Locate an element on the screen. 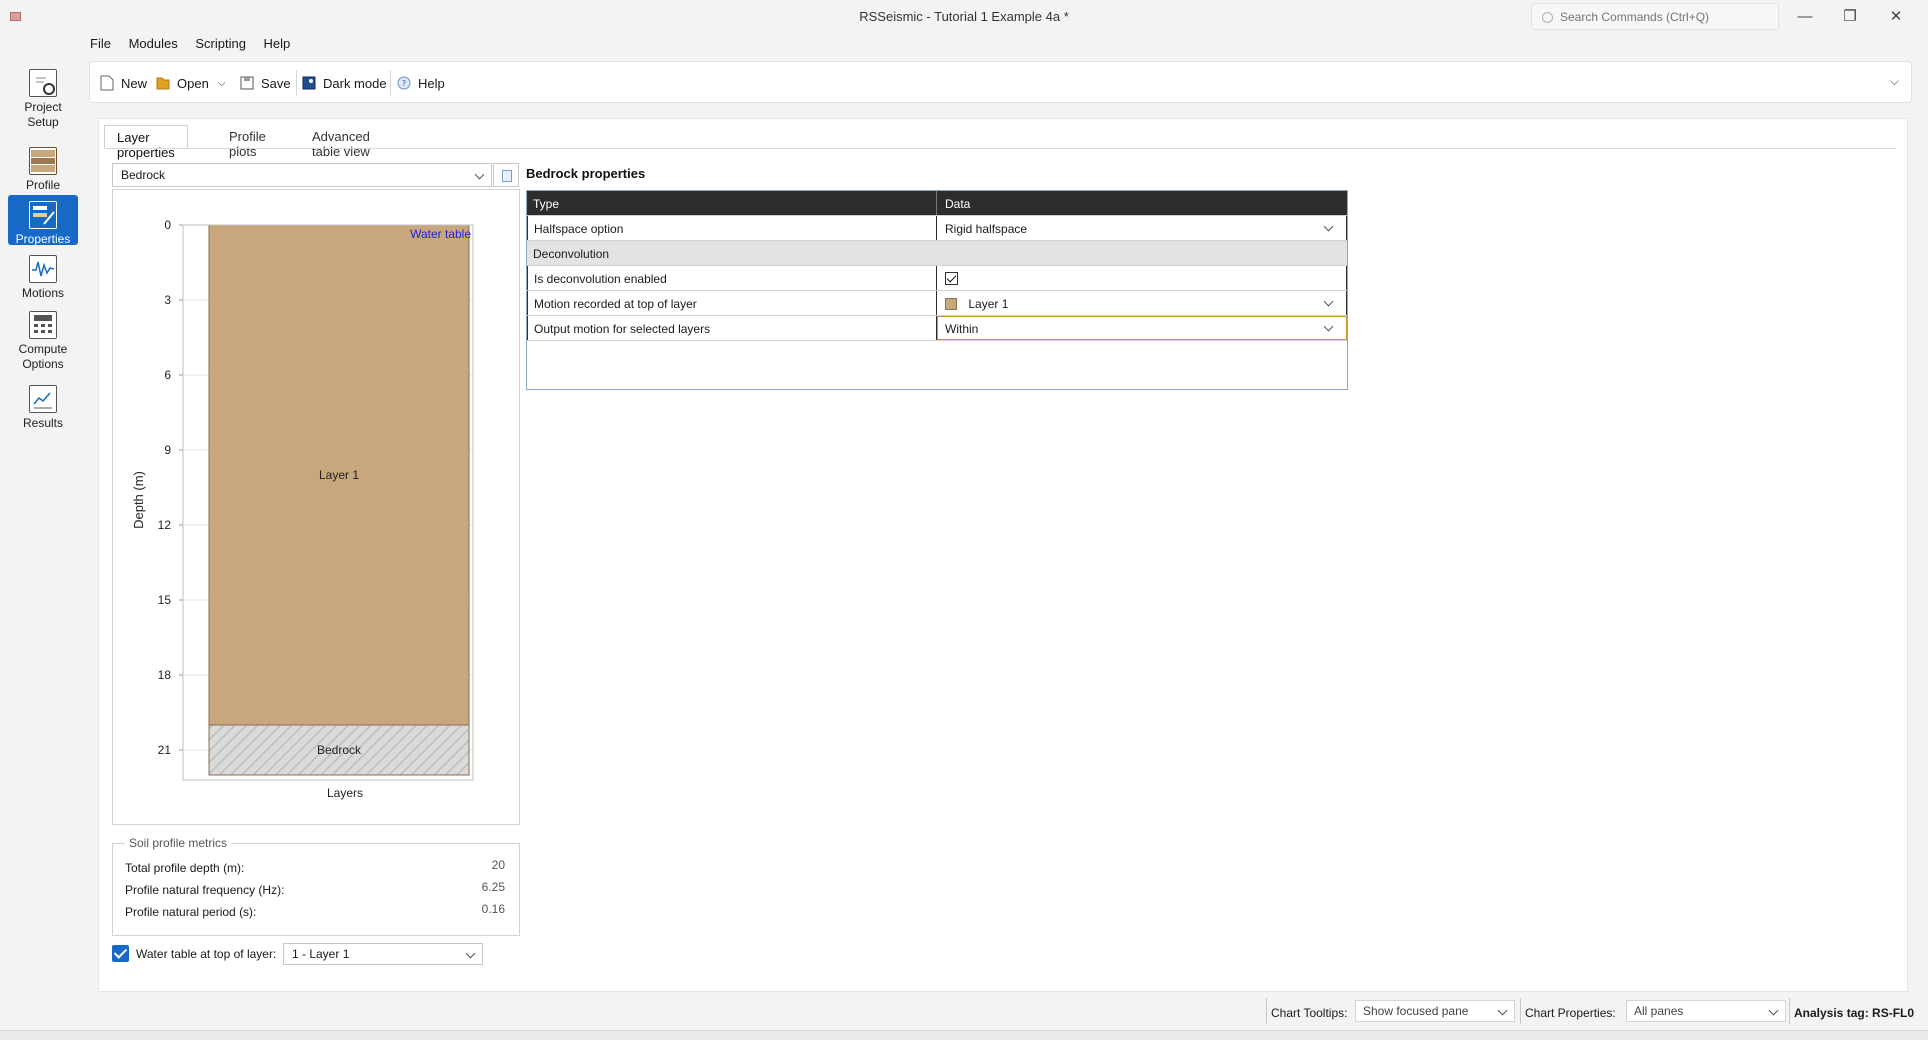 The height and width of the screenshot is (1040, 1928). y-tick-label: 12 is located at coordinates (165, 525).